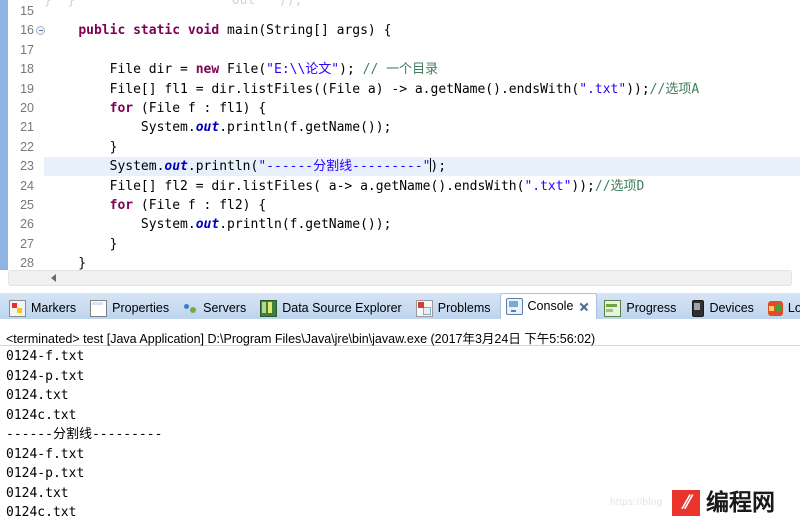  Describe the element at coordinates (40, 31) in the screenshot. I see `code-fold-toggle-icon` at that location.